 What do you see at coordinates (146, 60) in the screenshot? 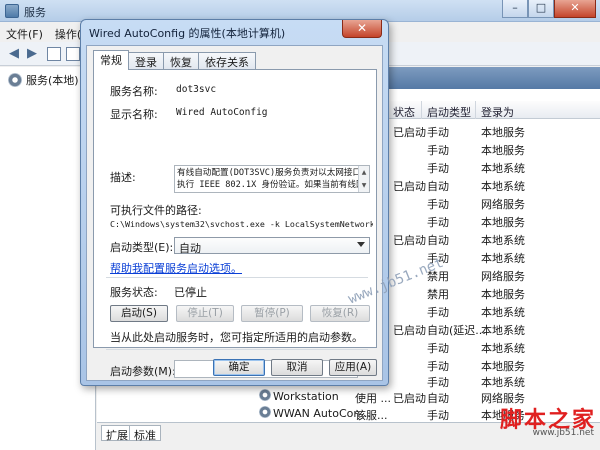
I see `tab-logon: 登录` at bounding box center [146, 60].